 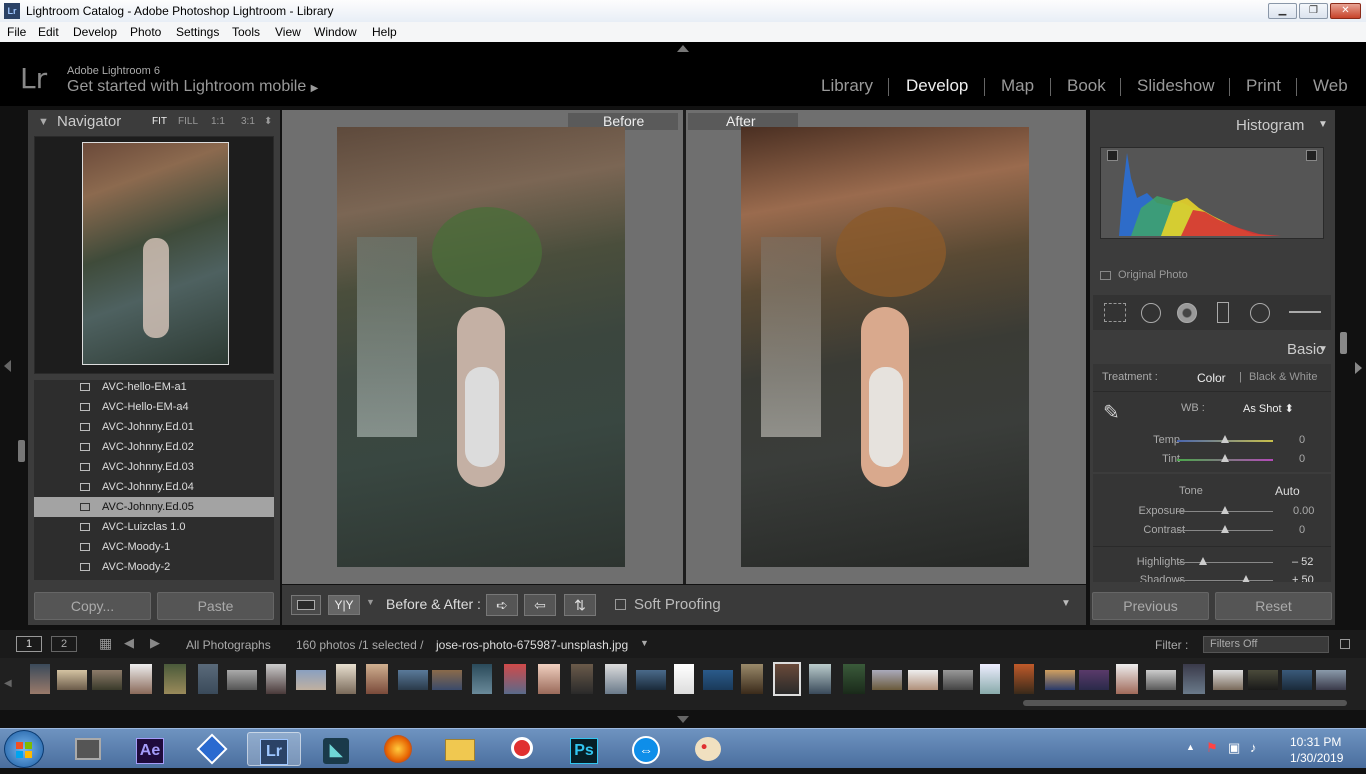 I want to click on tint-value: 0, so click(x=1302, y=459).